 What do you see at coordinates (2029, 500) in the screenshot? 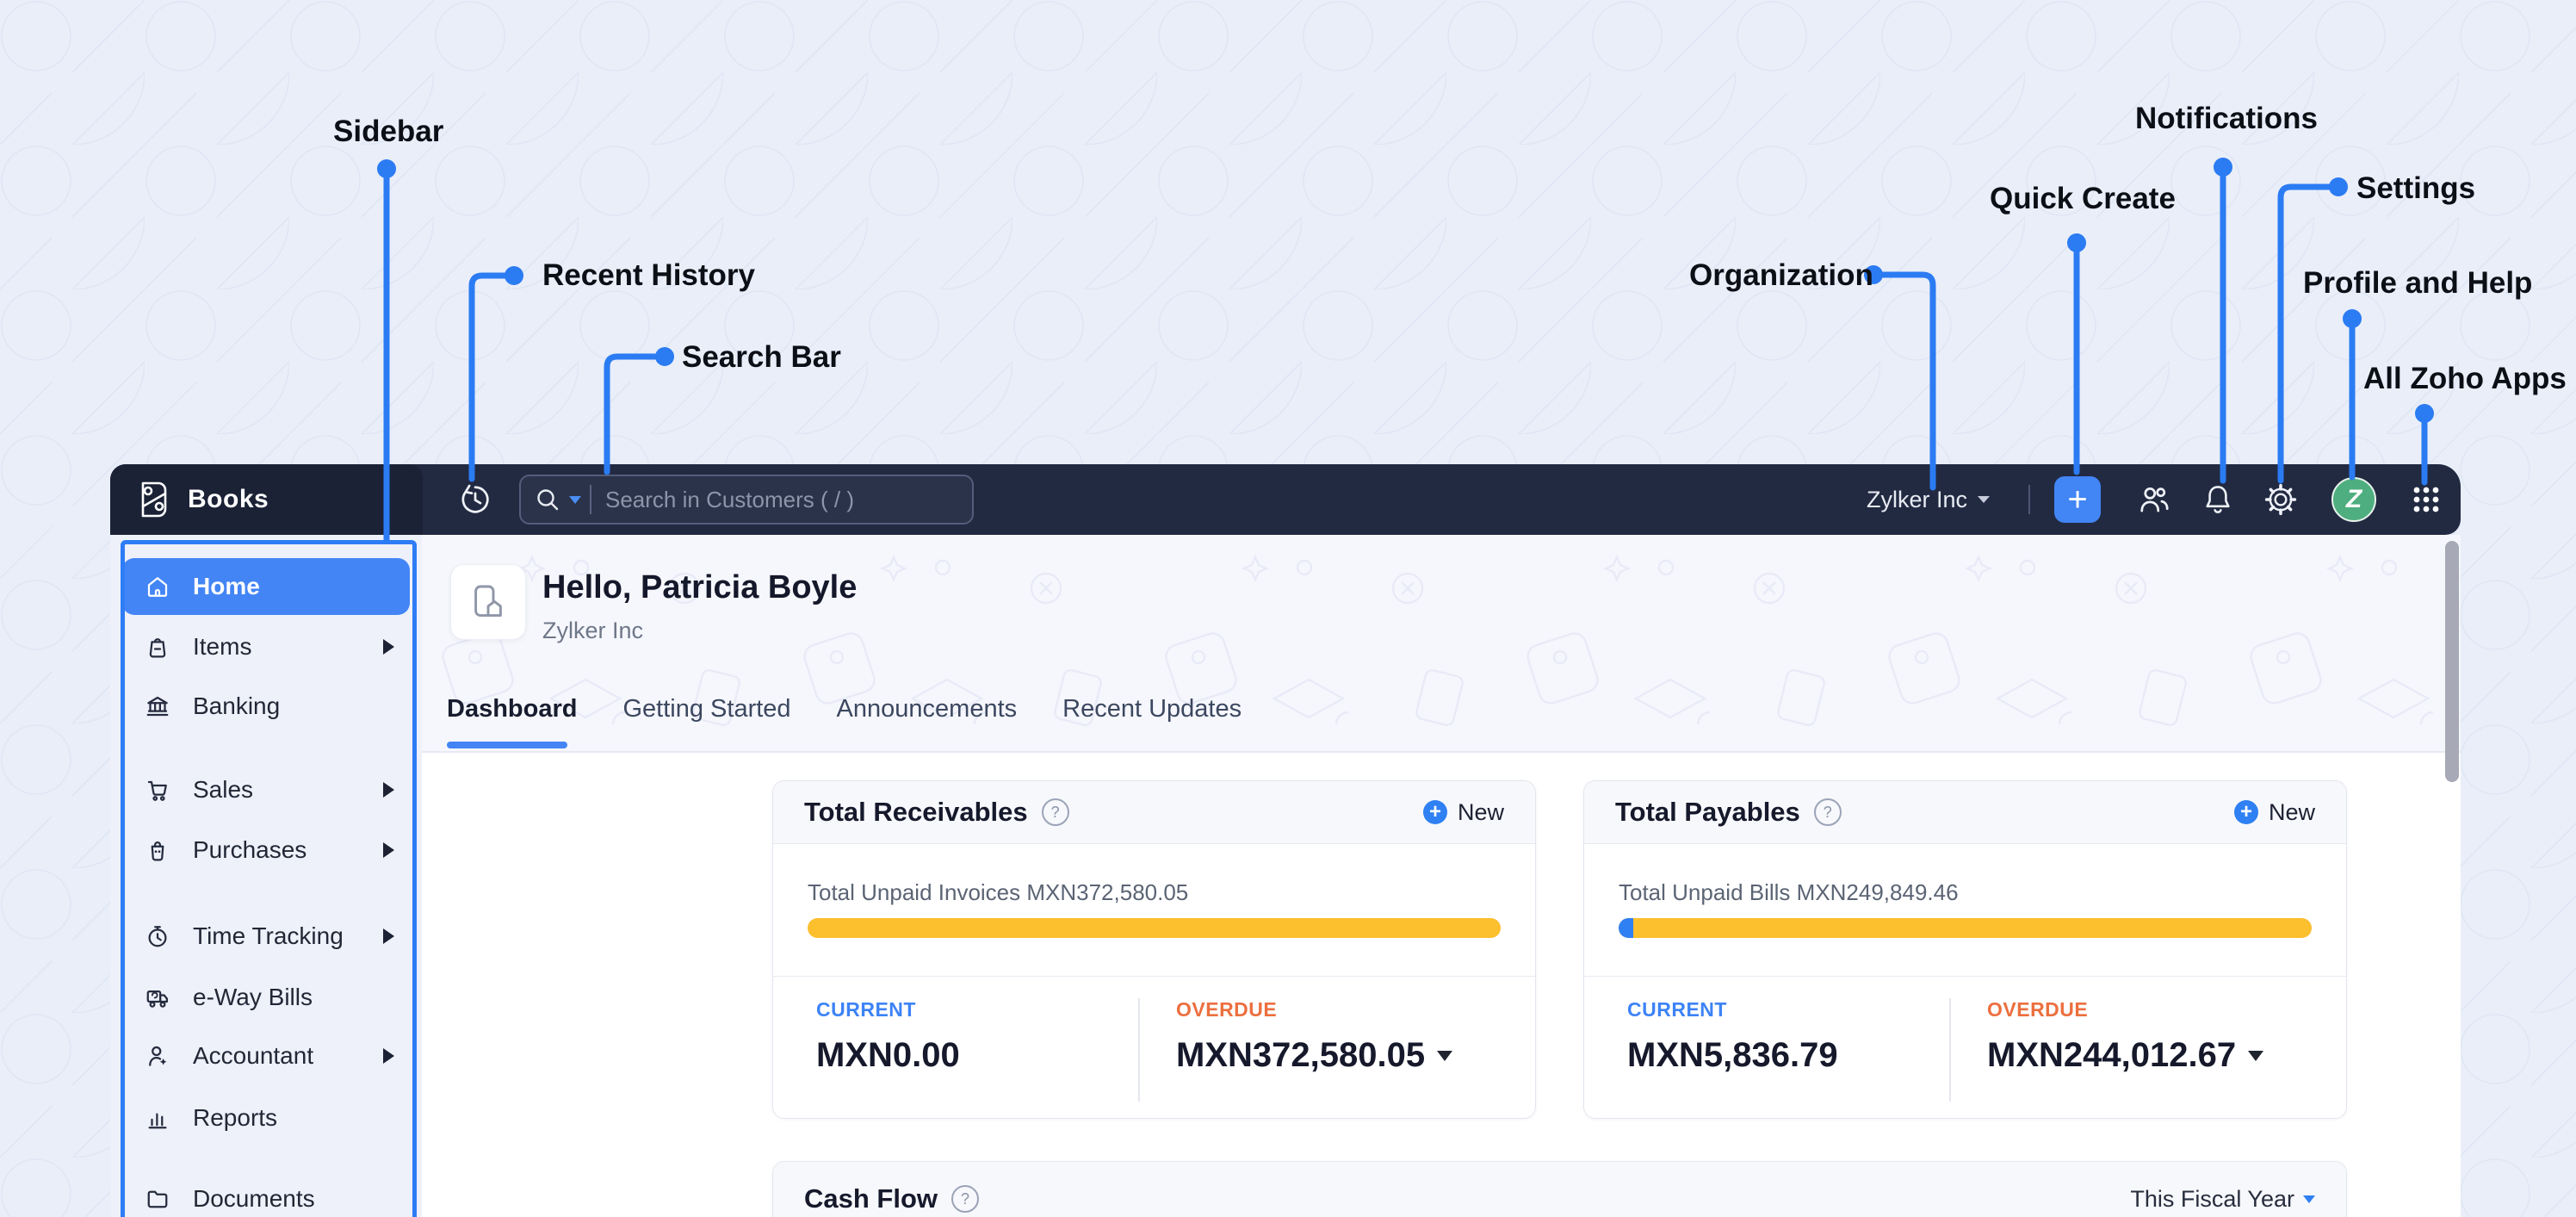
I see `topbar-divider` at bounding box center [2029, 500].